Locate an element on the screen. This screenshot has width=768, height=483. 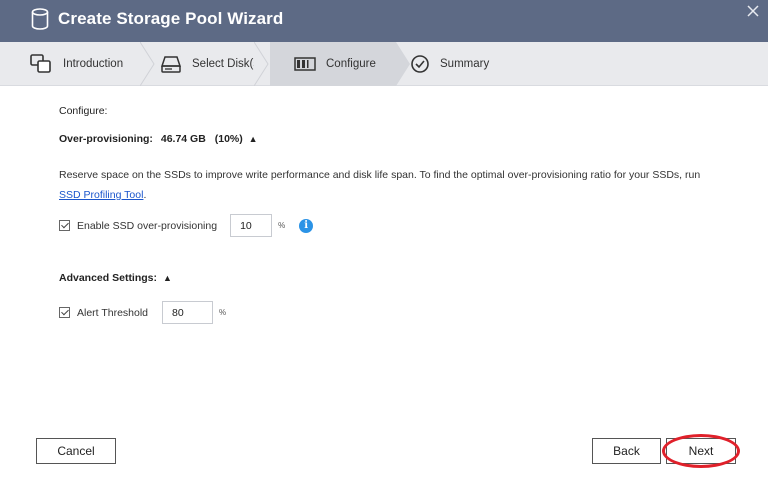
over-provisioning-label: Over-provisioning: is located at coordinates (106, 139).